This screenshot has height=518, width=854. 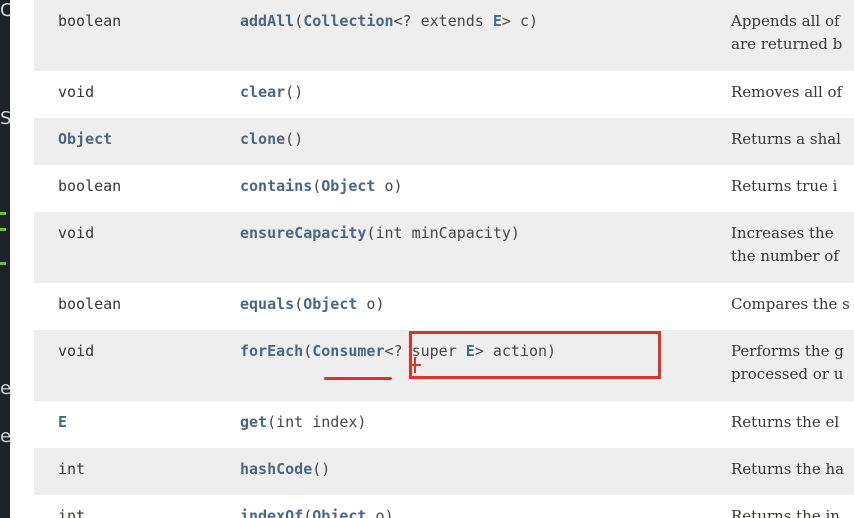 What do you see at coordinates (444, 94) in the screenshot?
I see `table-row: void clear() Removes all of` at bounding box center [444, 94].